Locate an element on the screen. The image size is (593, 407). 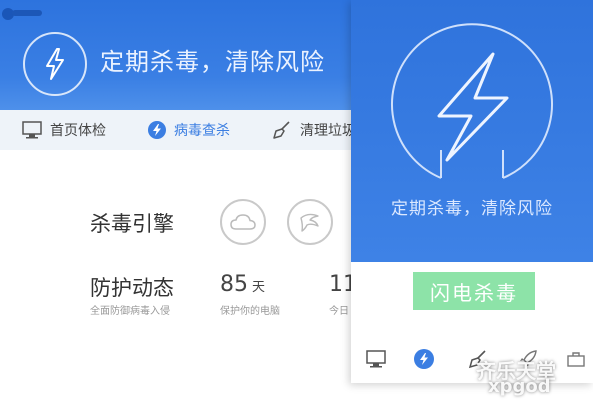
protected-days-unit: 天 is located at coordinates (259, 287).